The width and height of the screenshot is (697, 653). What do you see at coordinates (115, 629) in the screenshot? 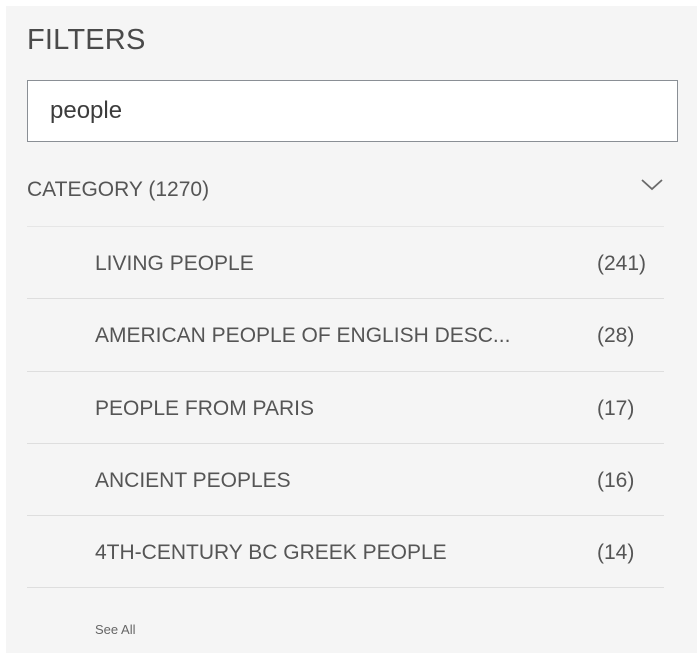
I see `see-all-link: See All` at bounding box center [115, 629].